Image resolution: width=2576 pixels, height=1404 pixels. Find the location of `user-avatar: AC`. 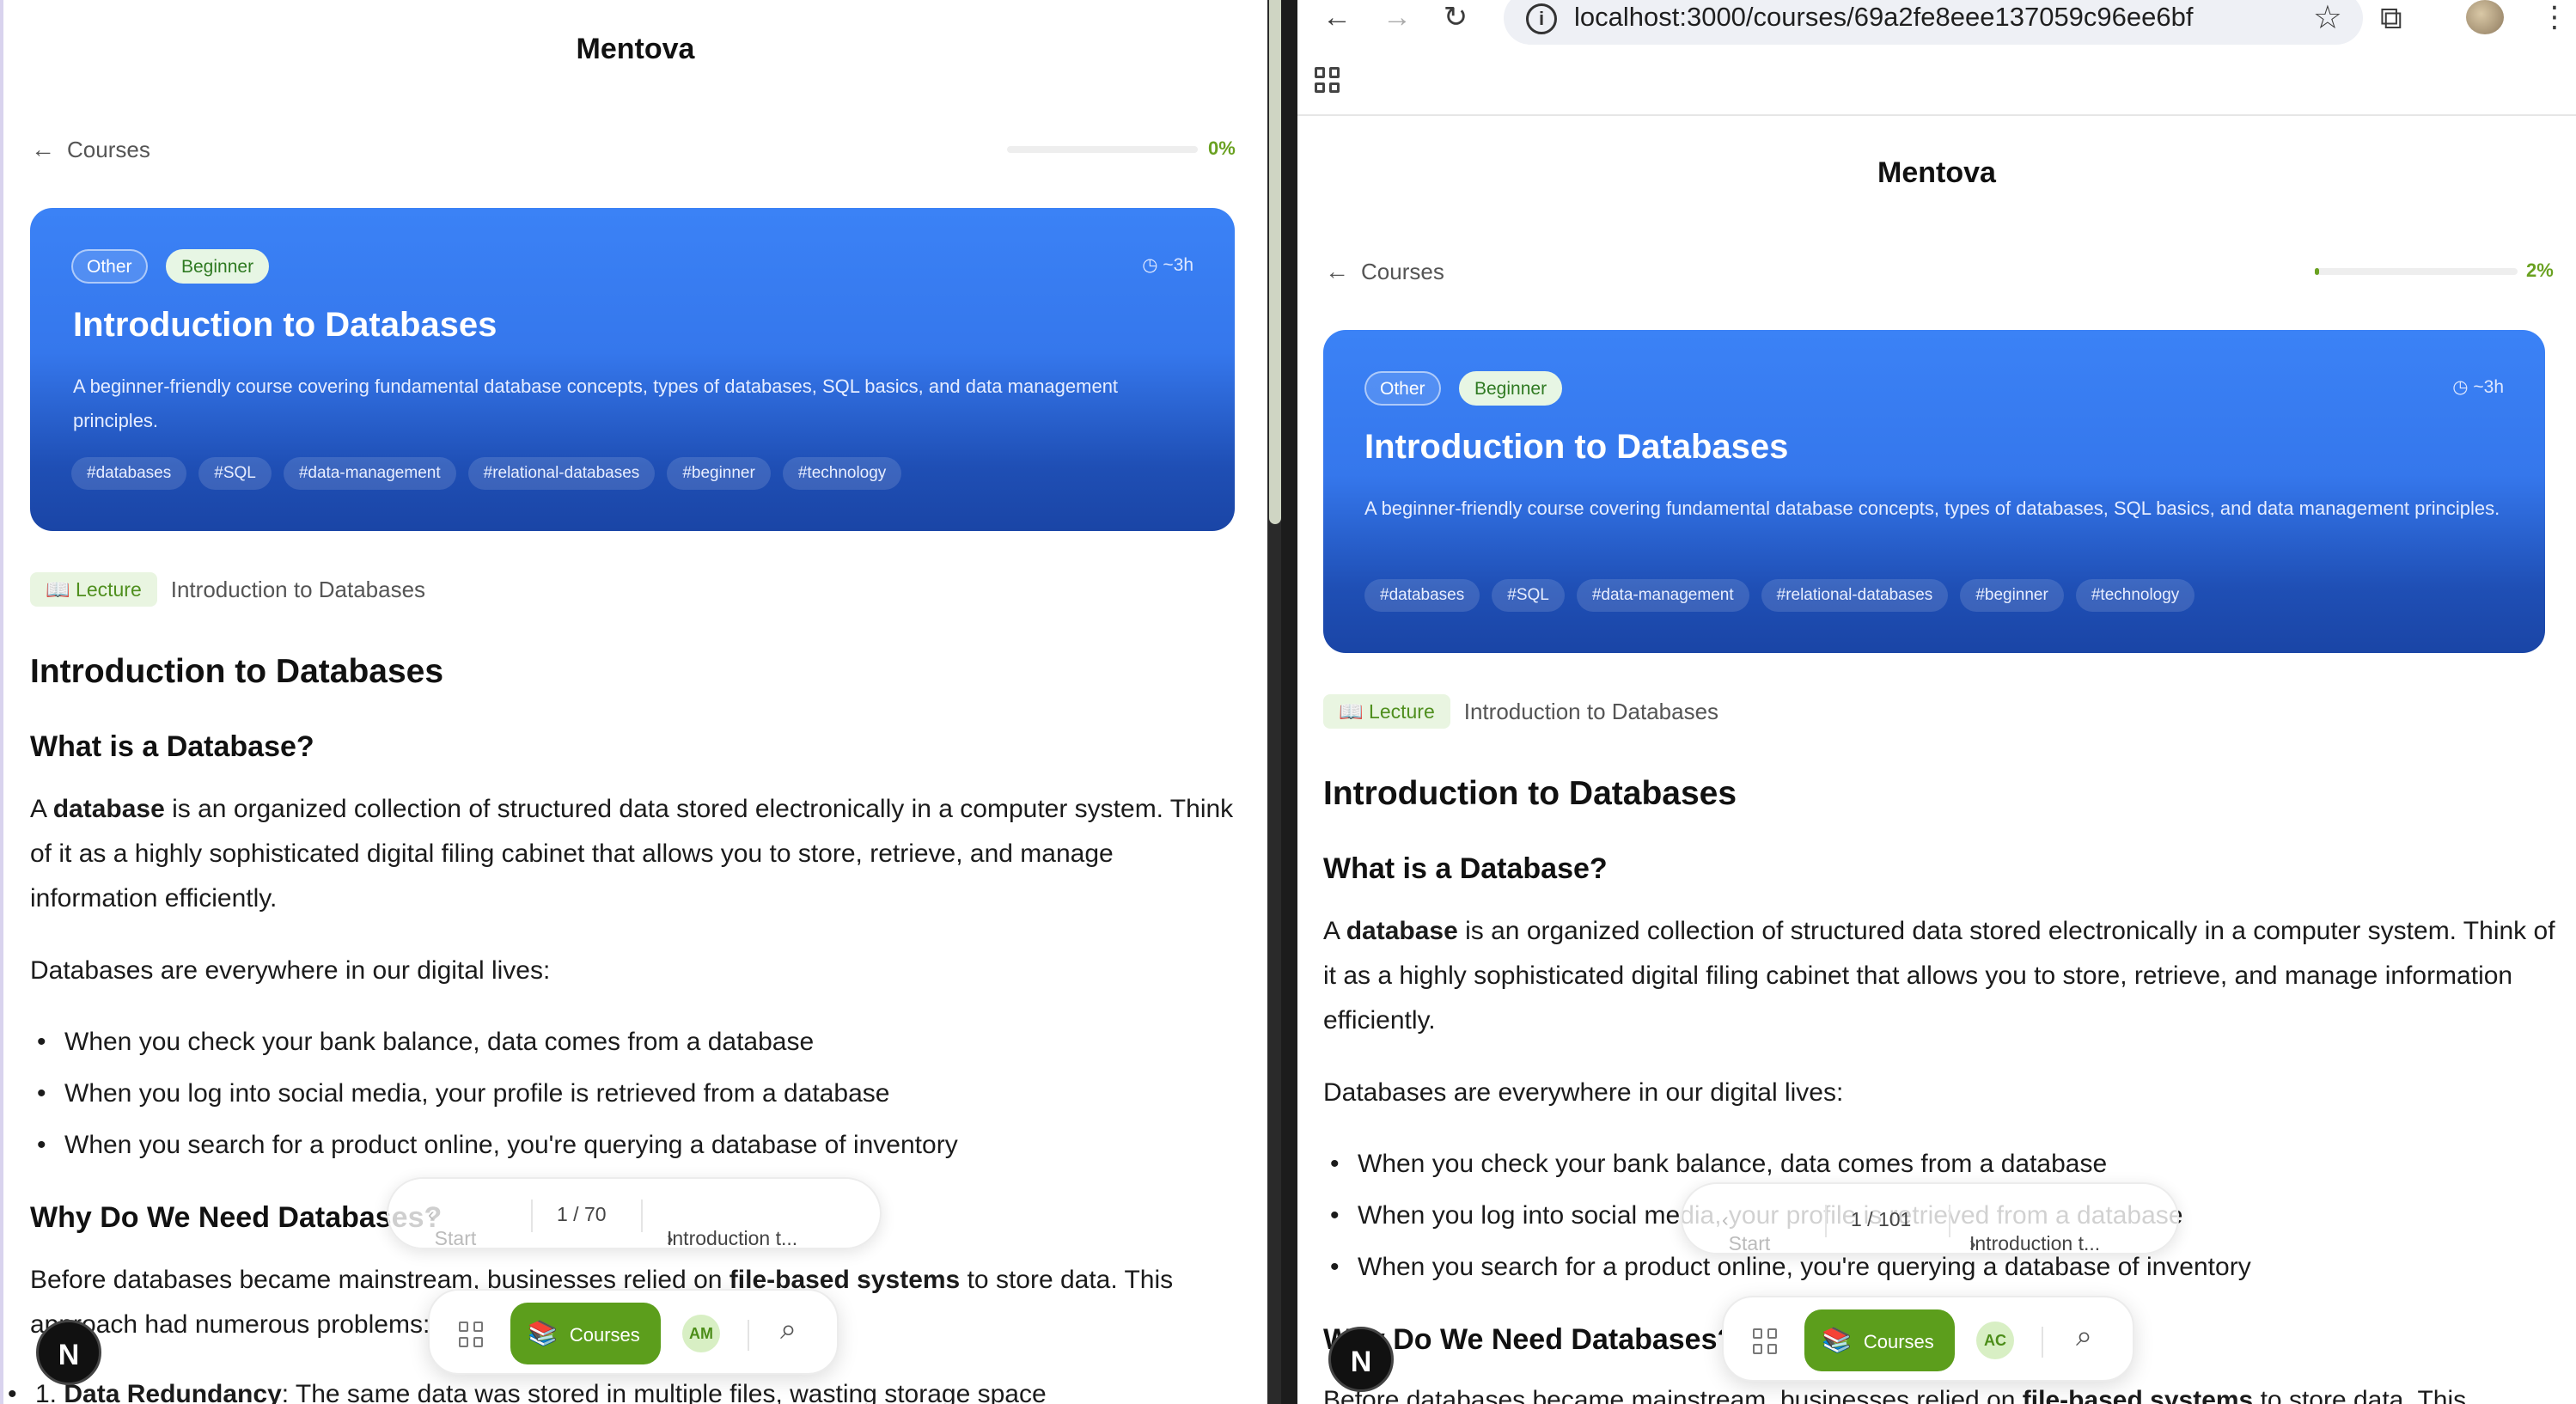

user-avatar: AC is located at coordinates (1995, 1340).